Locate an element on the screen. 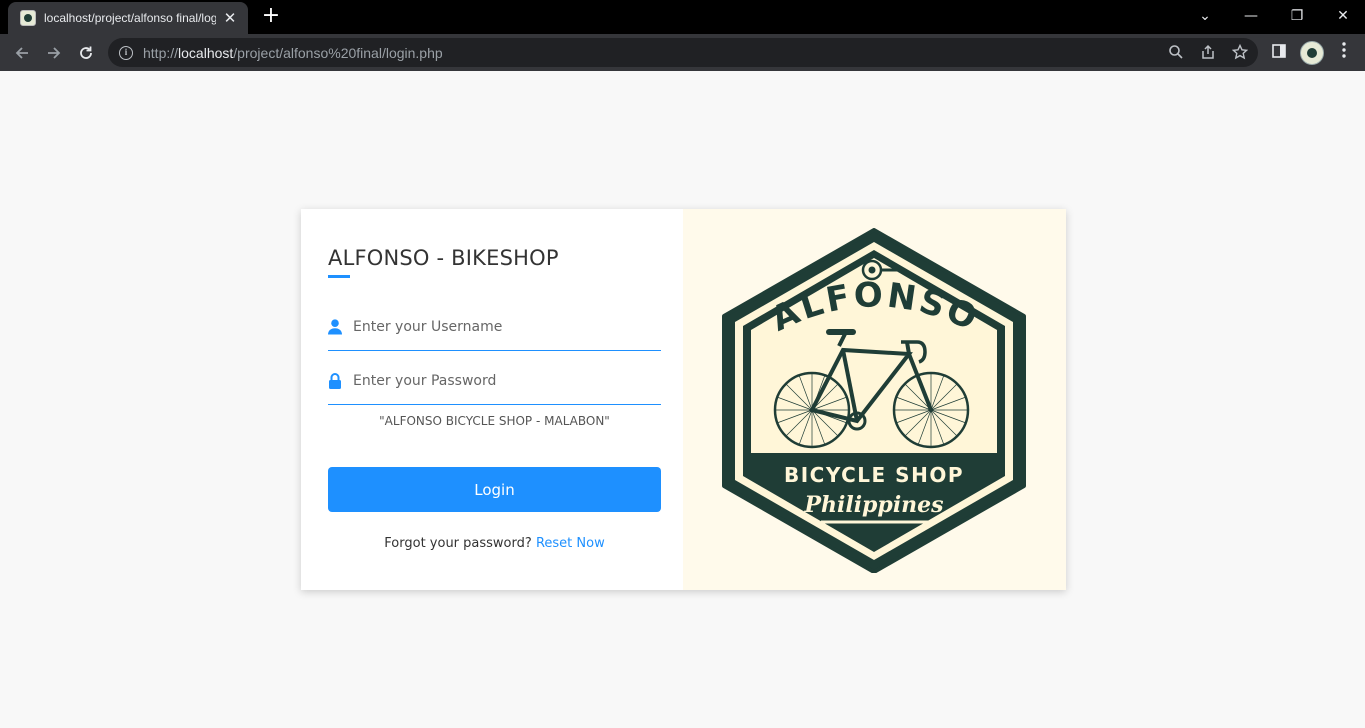 This screenshot has height=728, width=1365. side-panel-icon is located at coordinates (1279, 53).